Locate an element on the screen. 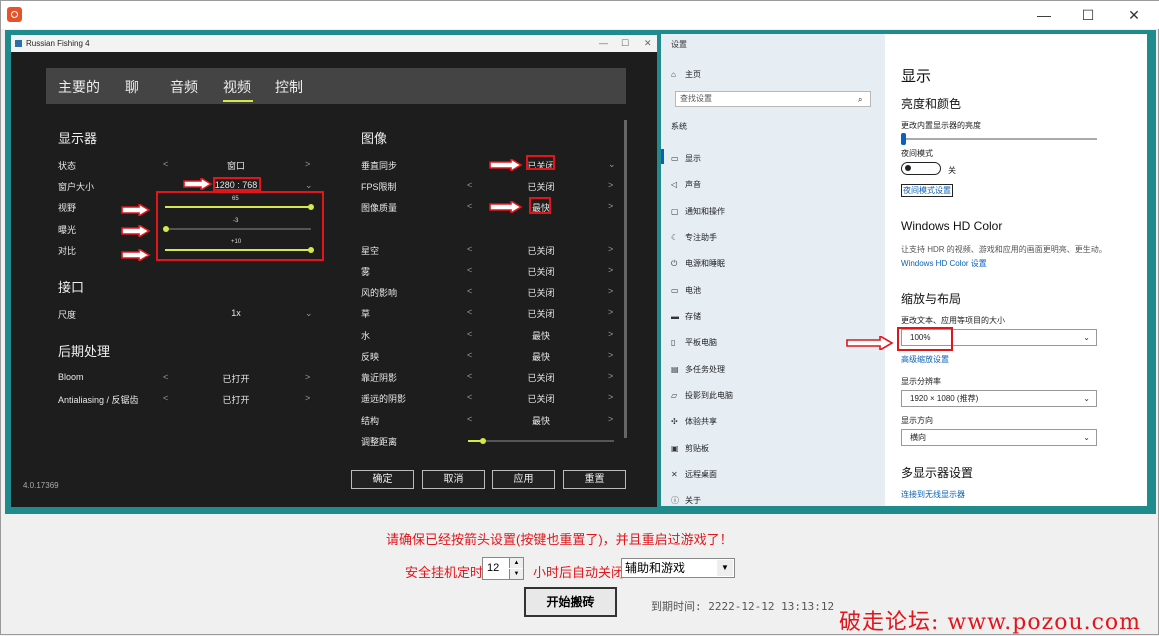  power-icon: ⏻ is located at coordinates (674, 263).